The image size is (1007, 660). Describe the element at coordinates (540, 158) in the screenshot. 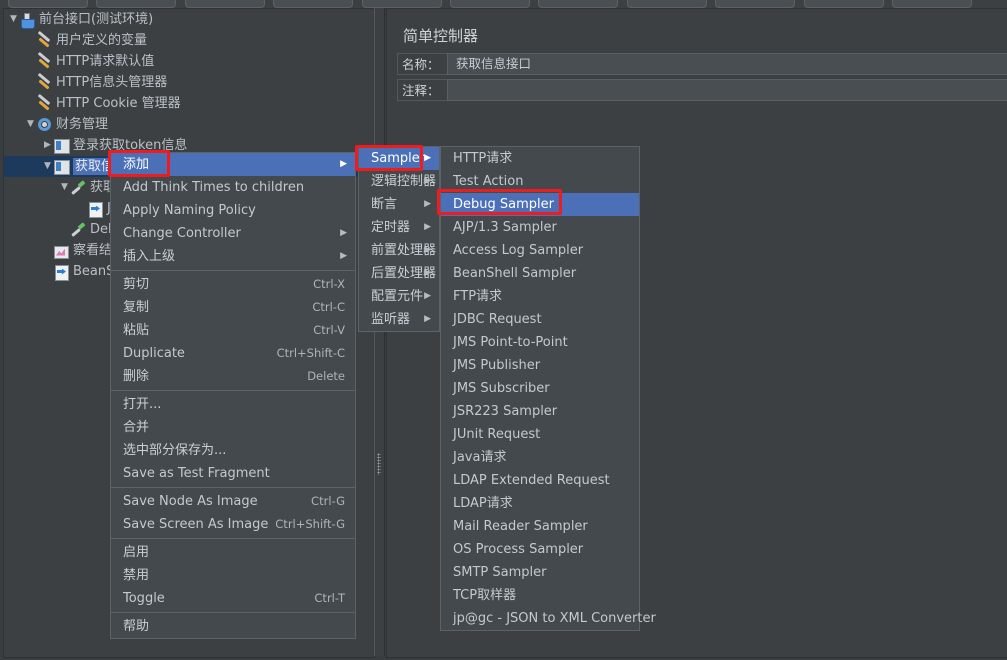

I see `sampler-submenu-item: HTTP请求` at that location.